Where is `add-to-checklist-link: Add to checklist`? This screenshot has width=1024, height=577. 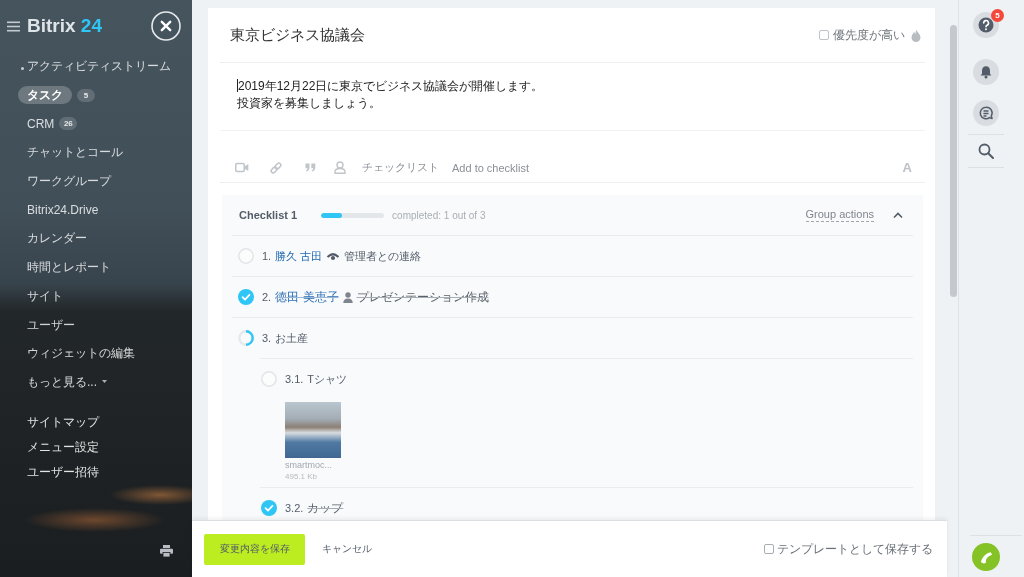
add-to-checklist-link: Add to checklist is located at coordinates (491, 167).